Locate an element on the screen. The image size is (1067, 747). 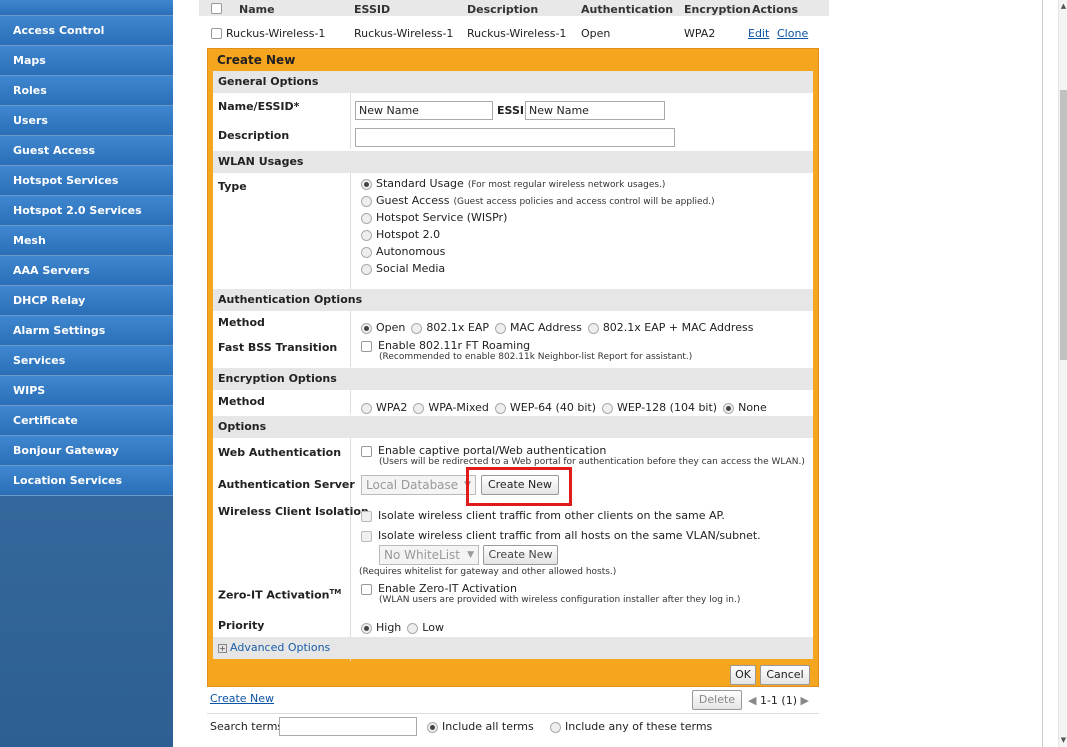
sidebar-item-guest-access: Guest Access is located at coordinates (86, 151).